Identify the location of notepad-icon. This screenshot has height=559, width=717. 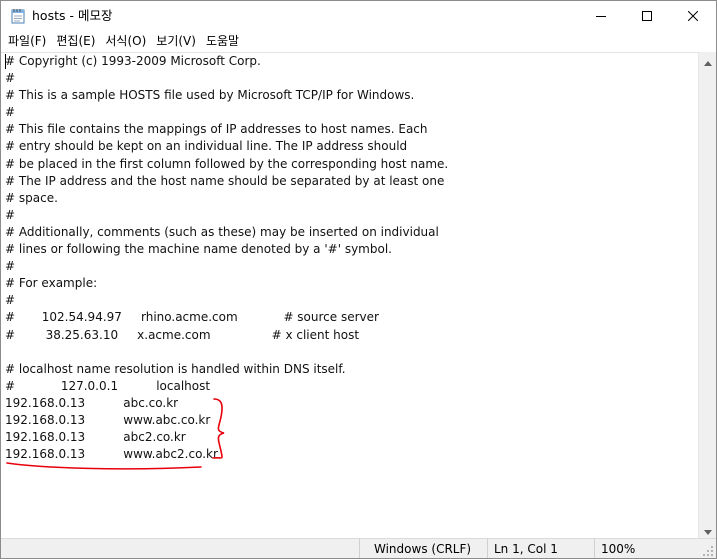
(18, 16).